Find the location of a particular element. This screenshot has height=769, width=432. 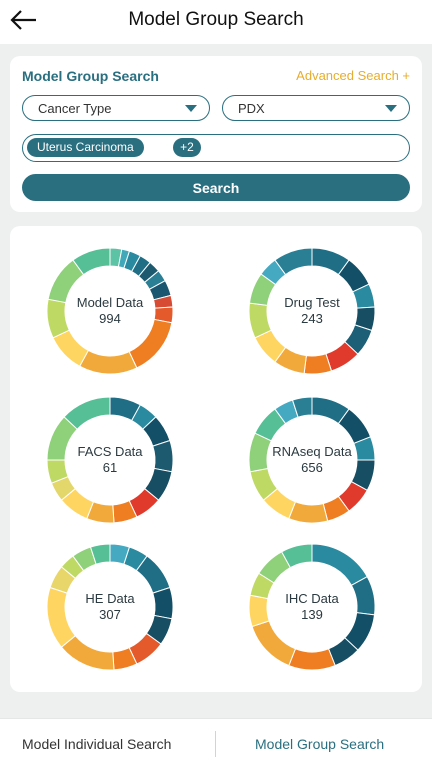

search-button: Search is located at coordinates (216, 187).